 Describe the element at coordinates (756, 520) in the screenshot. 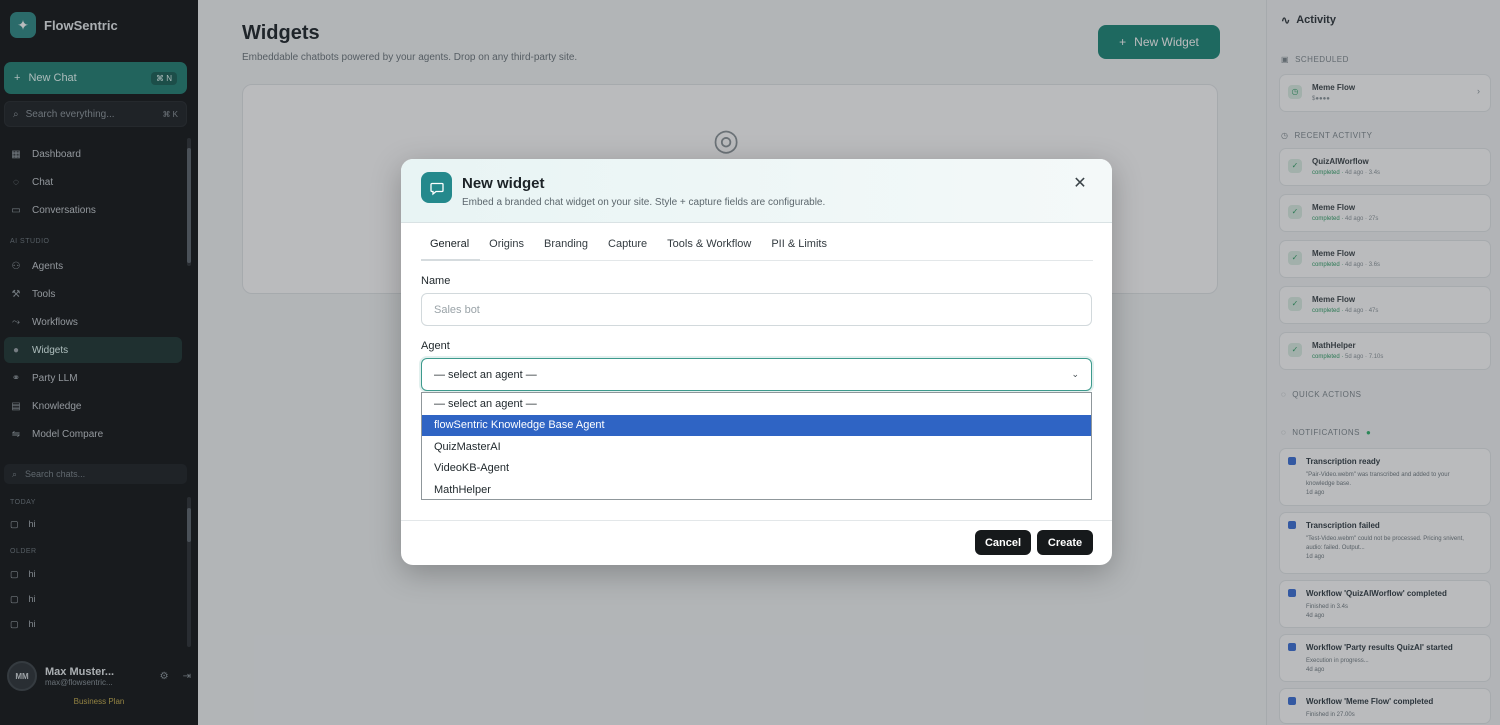

I see `footer-divider` at that location.